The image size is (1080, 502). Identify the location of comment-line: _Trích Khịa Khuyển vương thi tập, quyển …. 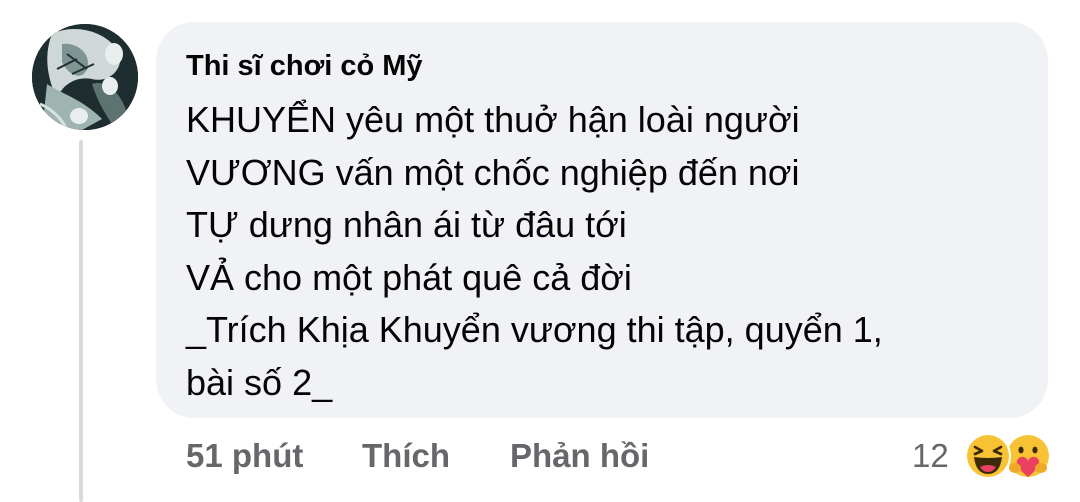
(534, 329).